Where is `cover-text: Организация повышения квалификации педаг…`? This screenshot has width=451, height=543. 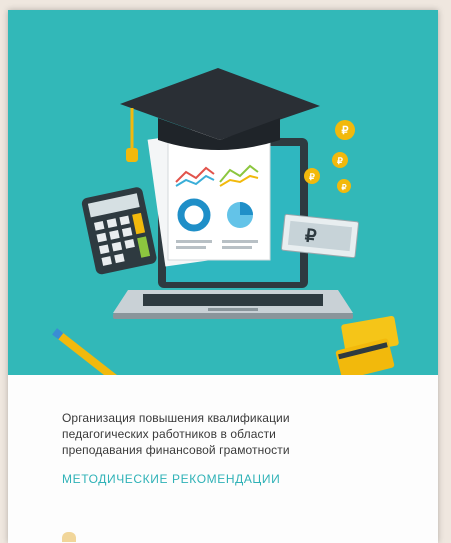 cover-text: Организация повышения квалификации педаг… is located at coordinates (242, 448).